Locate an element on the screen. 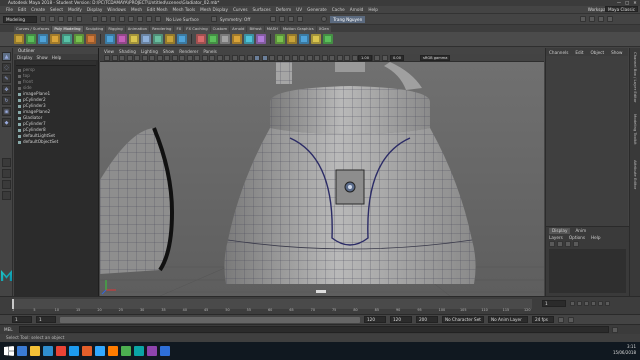 This screenshot has width=640, height=360. toggle-attribute-editor-icon is located at coordinates (592, 19).